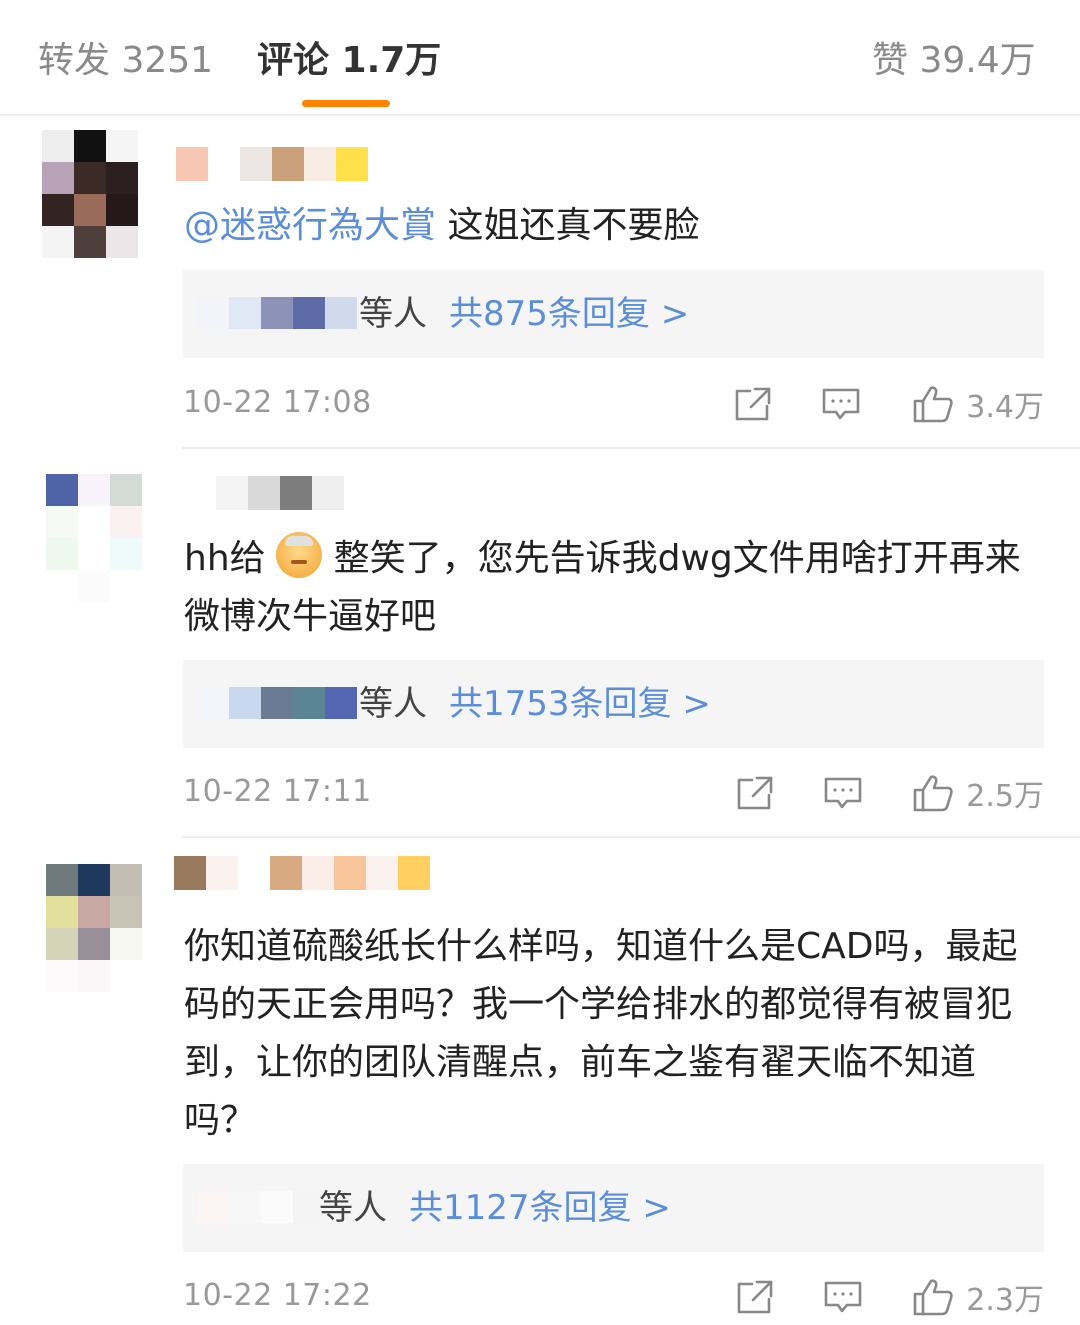 Image resolution: width=1080 pixels, height=1325 pixels. Describe the element at coordinates (580, 704) in the screenshot. I see `view-replies-link: 共1753条回复 >` at that location.